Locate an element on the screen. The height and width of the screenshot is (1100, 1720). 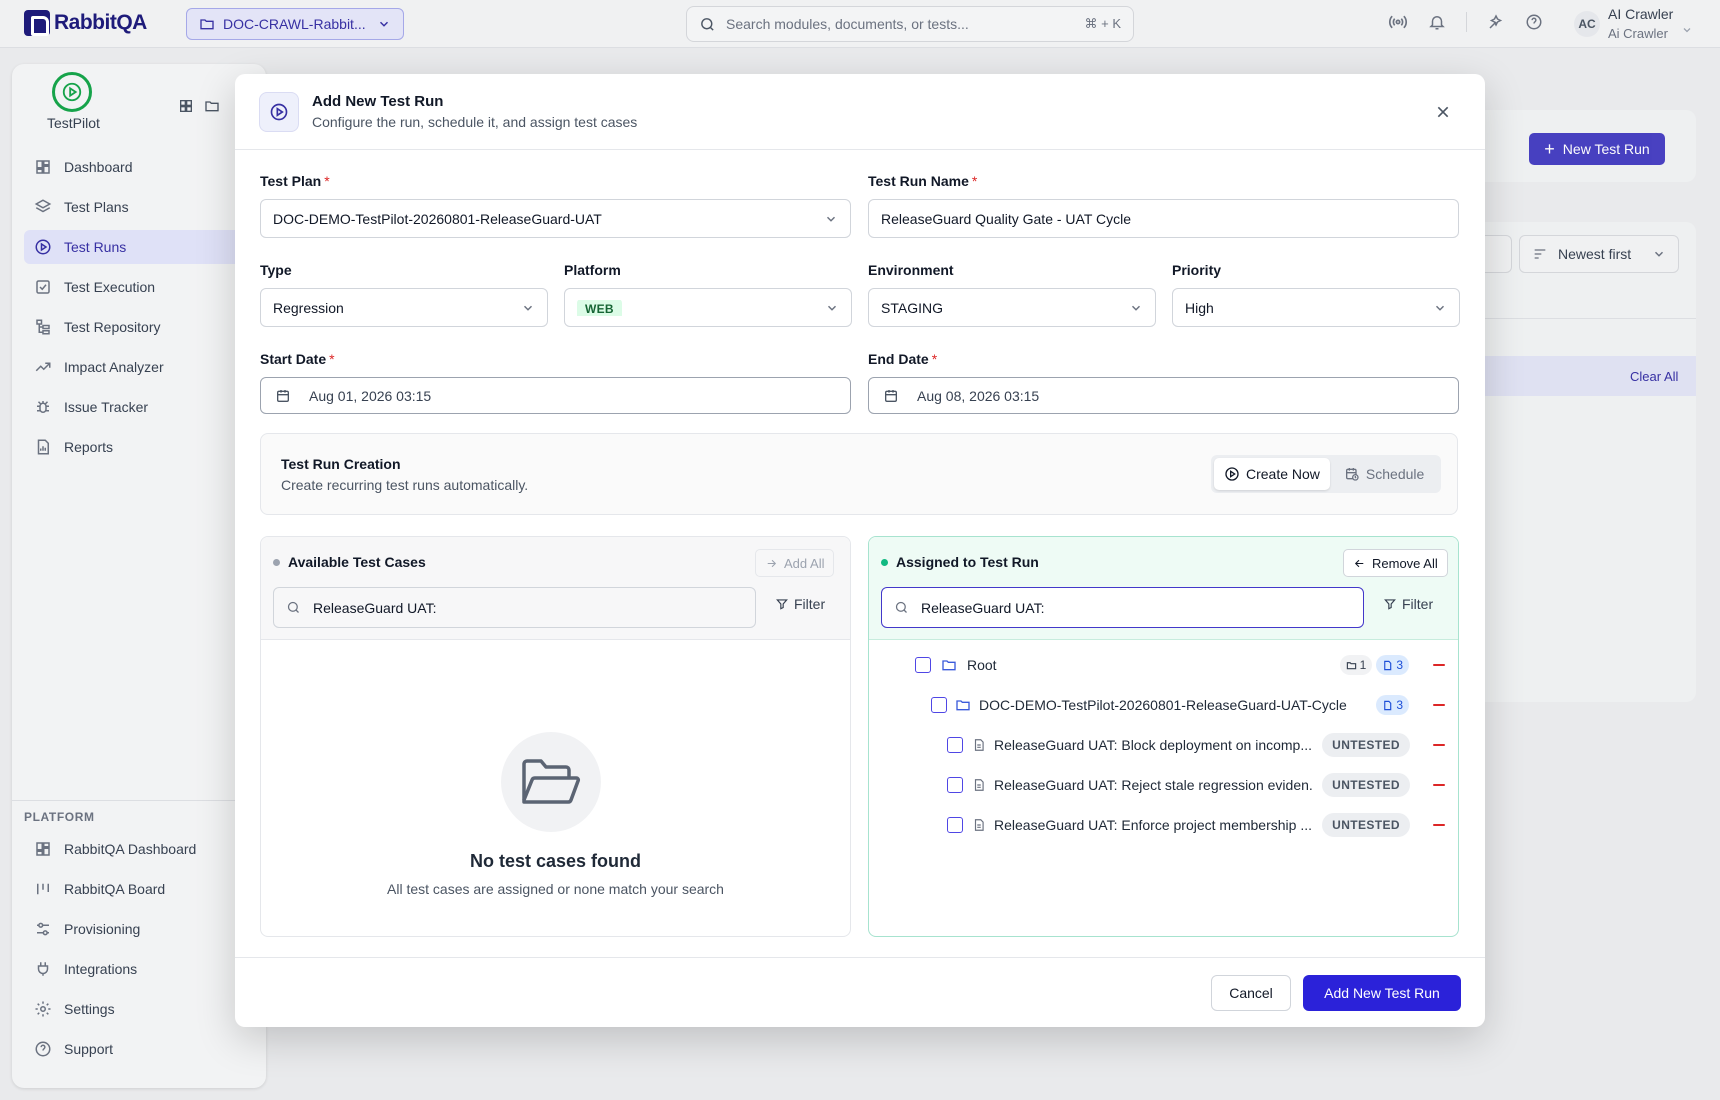
remove-folder-button is located at coordinates (1439, 705).